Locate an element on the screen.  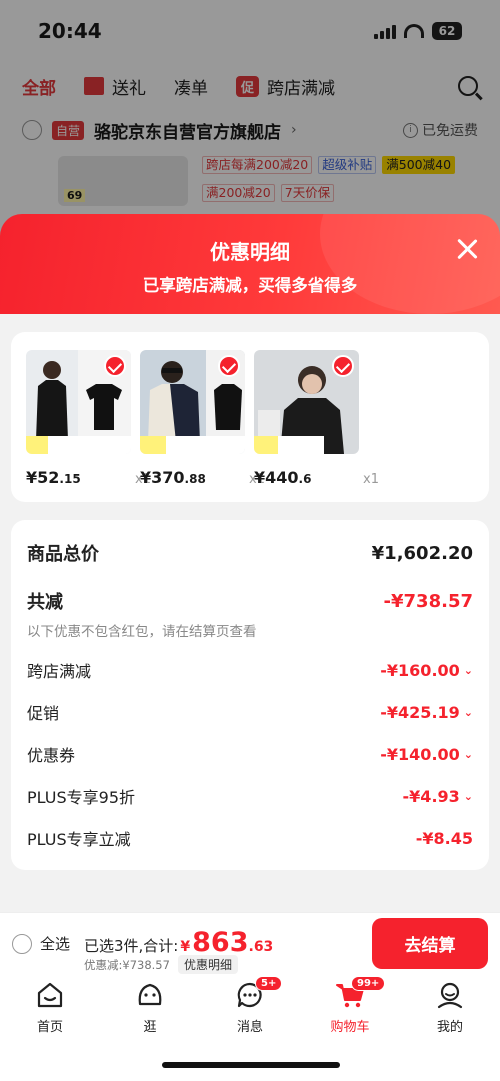
discount-value: -¥140.00 ⌄ is located at coordinates (426, 754).